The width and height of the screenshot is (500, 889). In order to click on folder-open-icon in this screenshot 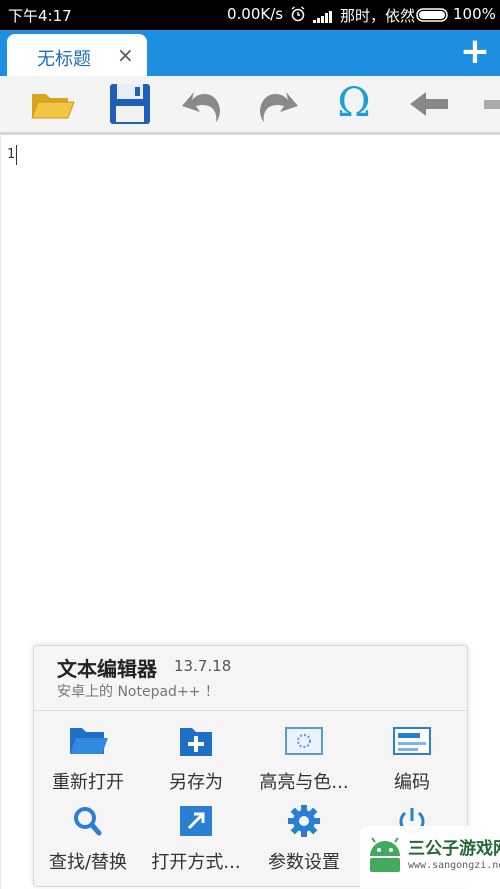, I will do `click(88, 741)`.